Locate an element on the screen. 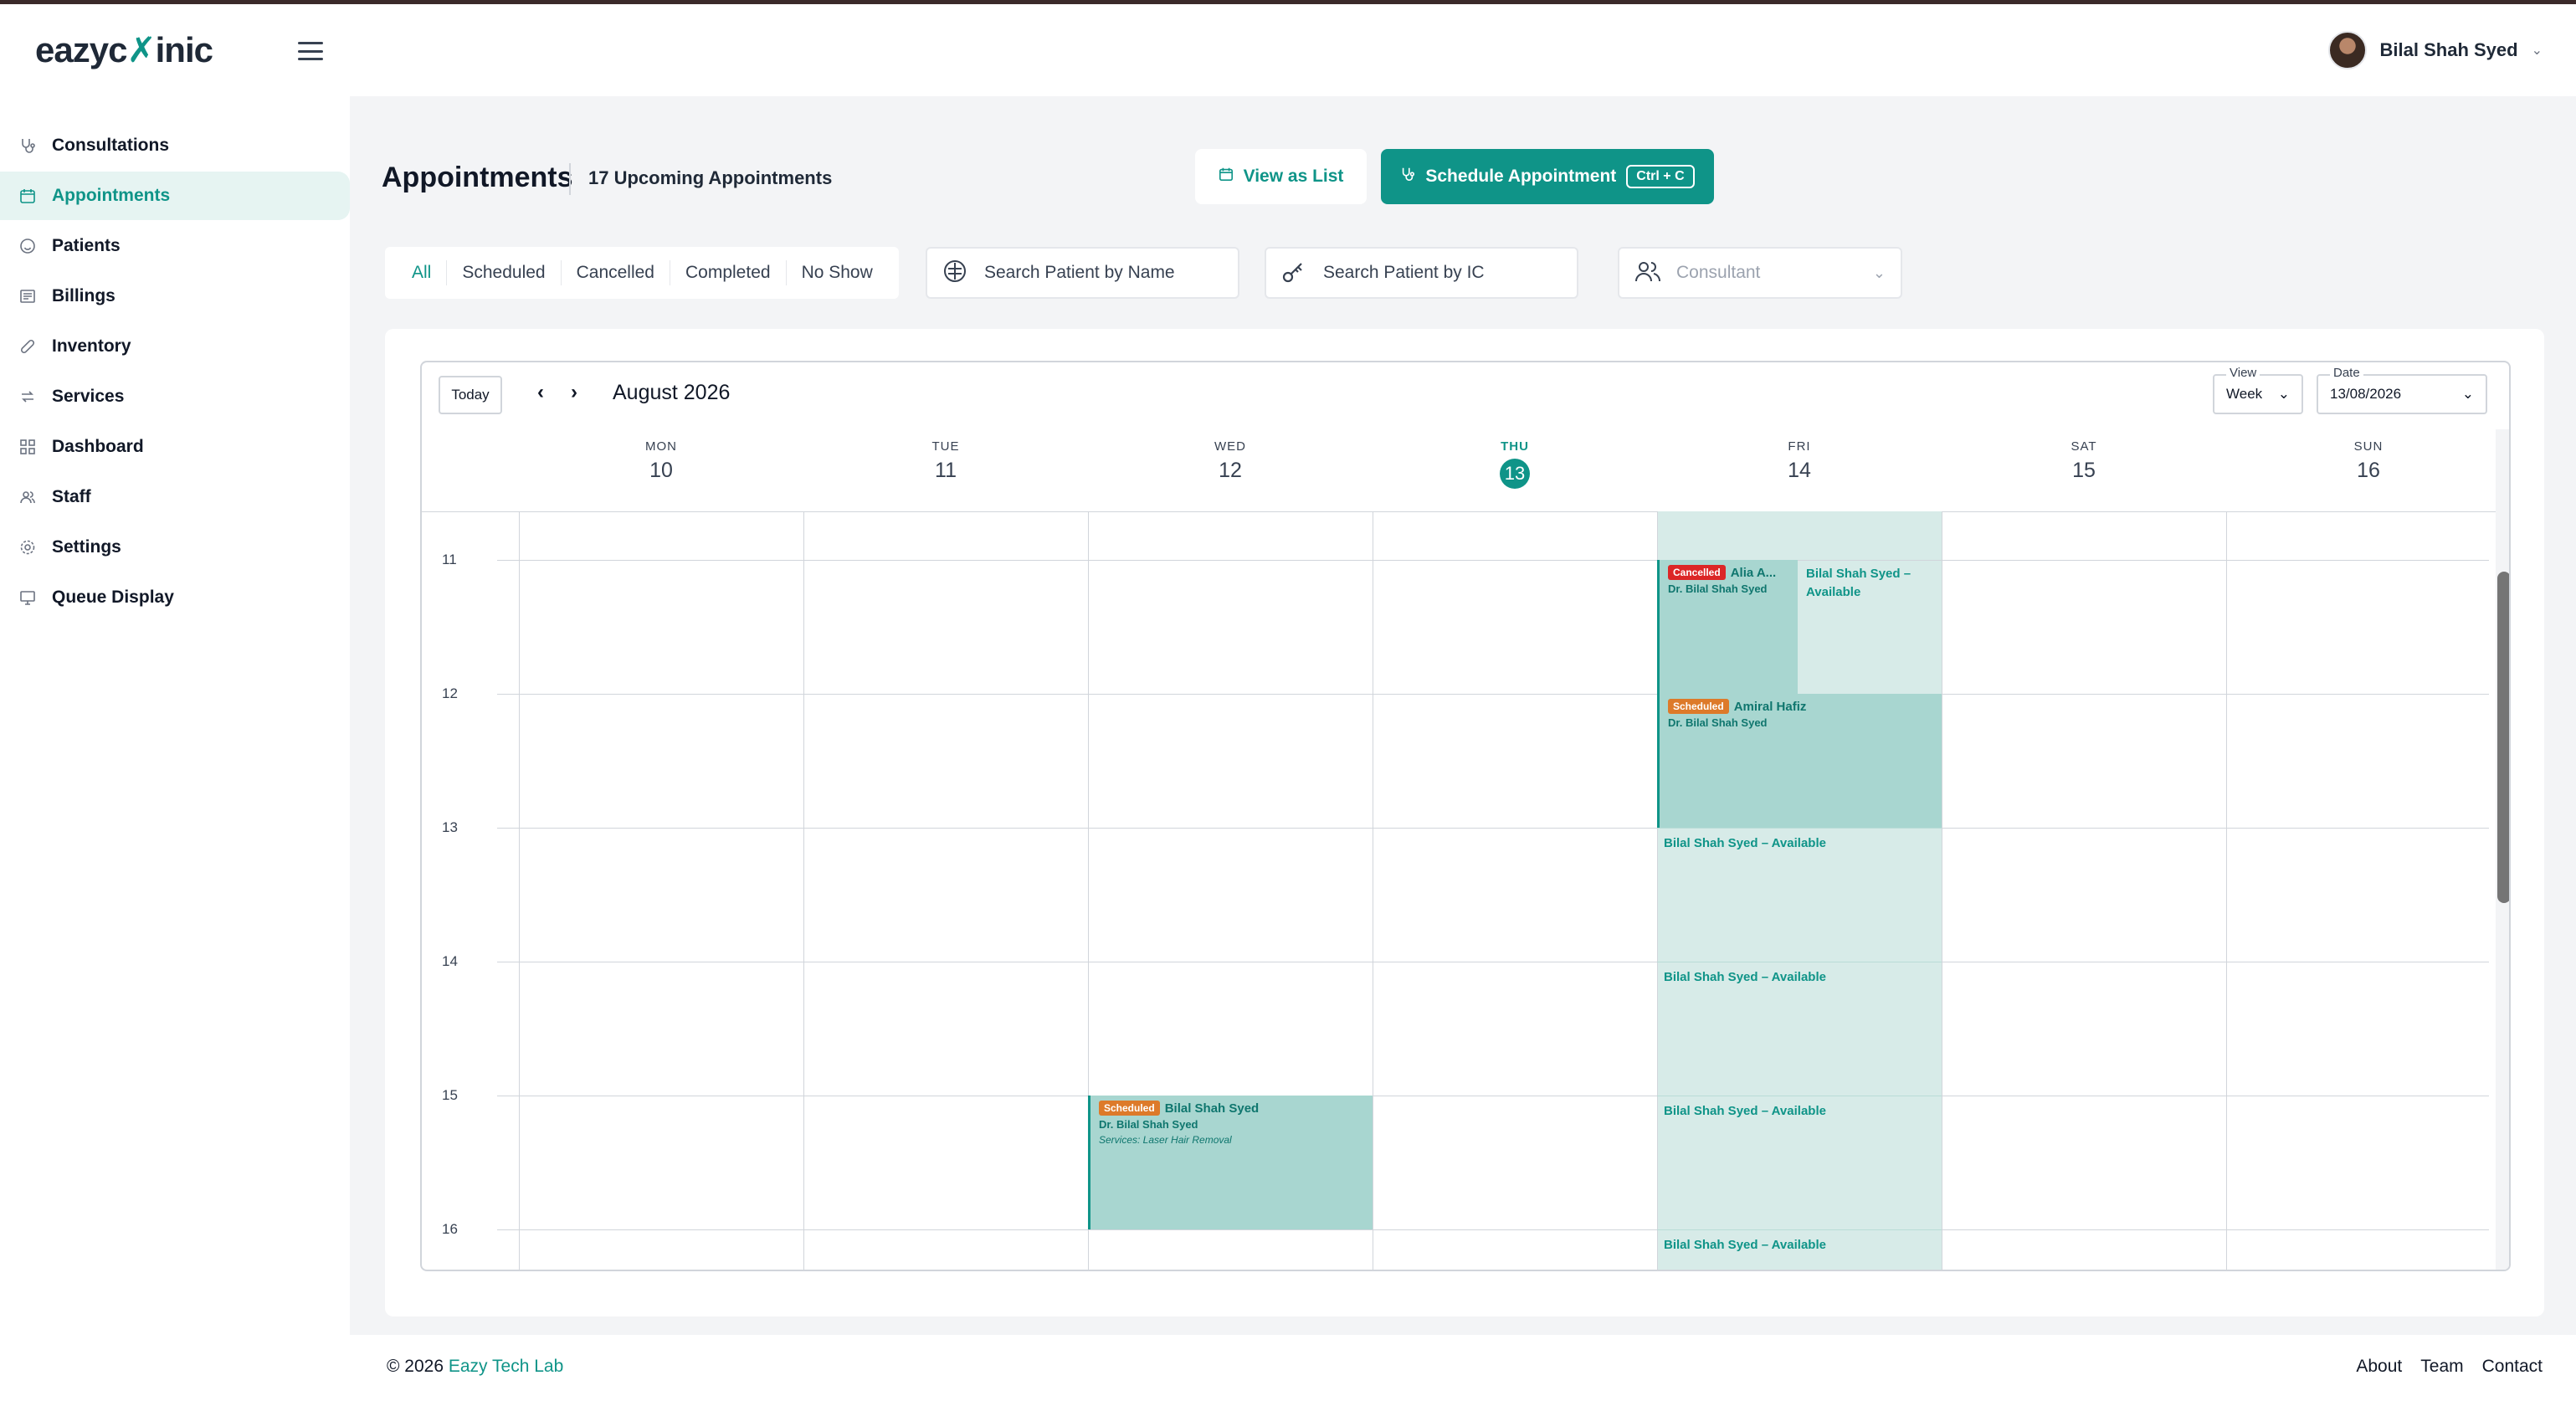 The height and width of the screenshot is (1401, 2576). hour-label: 13 is located at coordinates (450, 827).